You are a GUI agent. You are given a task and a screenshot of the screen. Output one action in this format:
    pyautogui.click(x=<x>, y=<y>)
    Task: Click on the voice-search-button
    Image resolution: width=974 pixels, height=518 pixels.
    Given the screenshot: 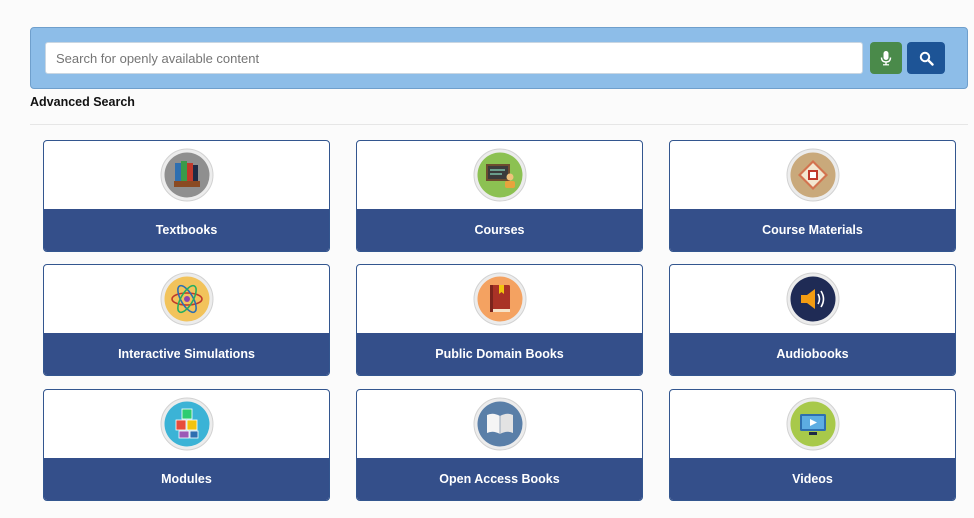 What is the action you would take?
    pyautogui.click(x=886, y=58)
    